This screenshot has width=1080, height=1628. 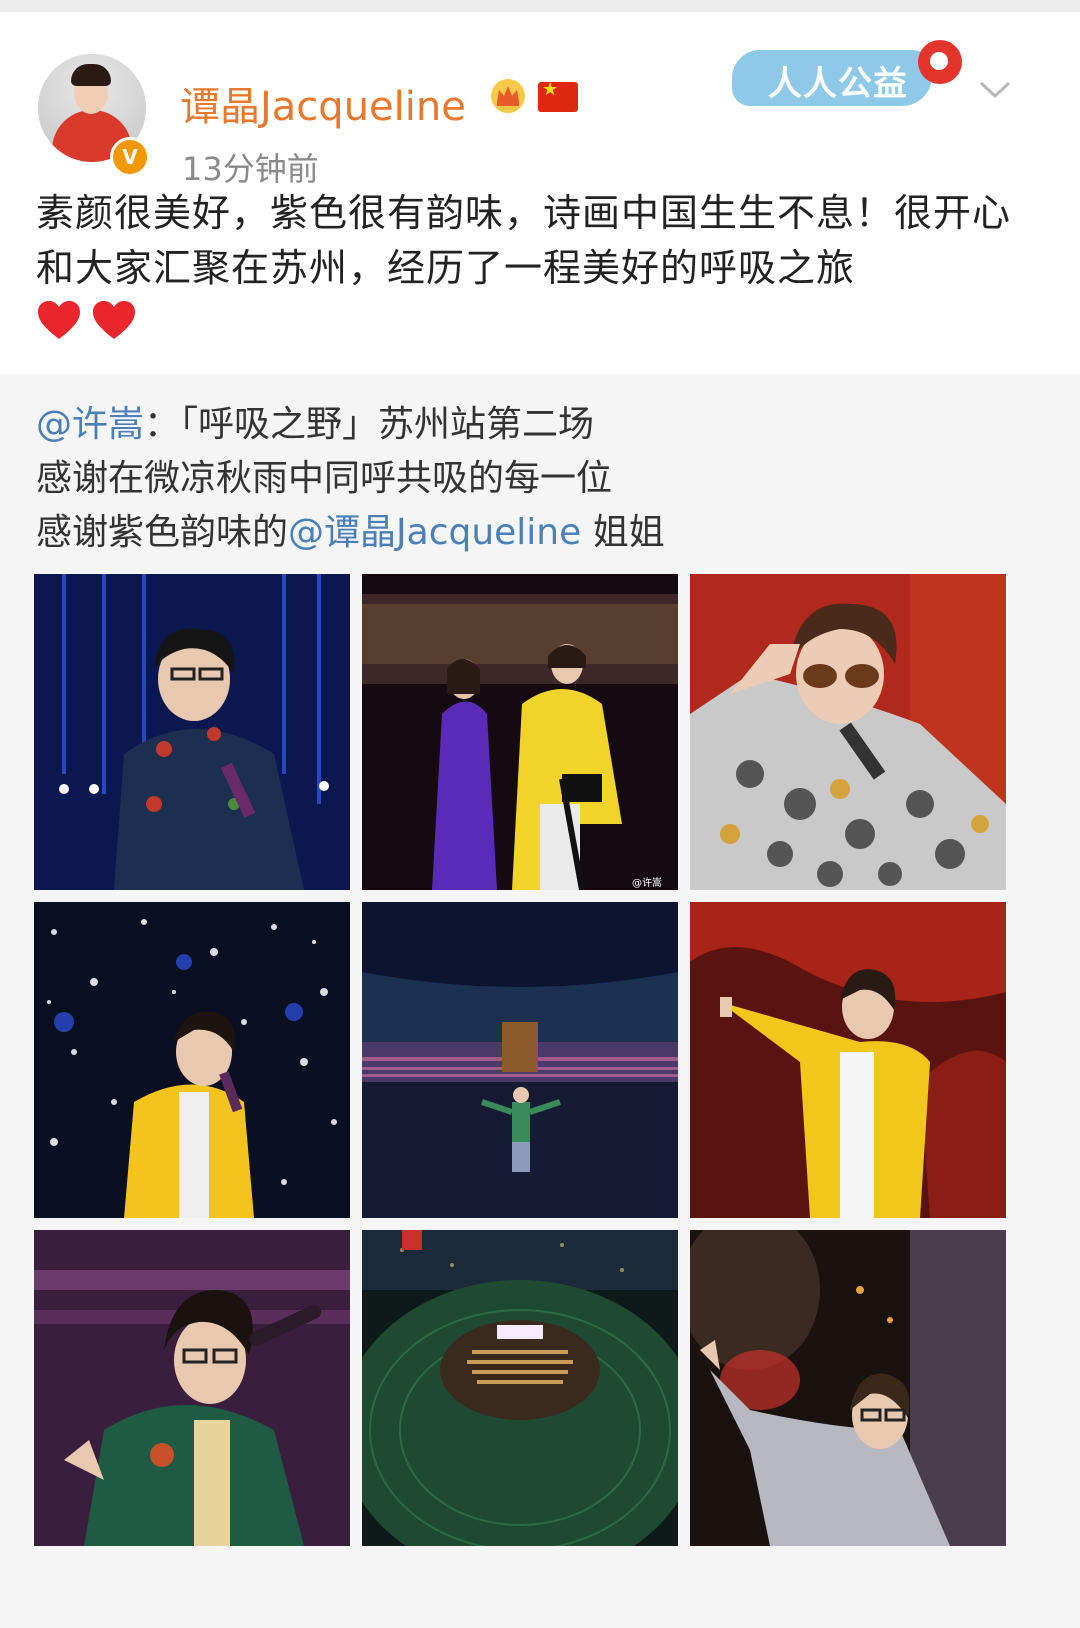 What do you see at coordinates (520, 1388) in the screenshot?
I see `photo-aerial-stadium` at bounding box center [520, 1388].